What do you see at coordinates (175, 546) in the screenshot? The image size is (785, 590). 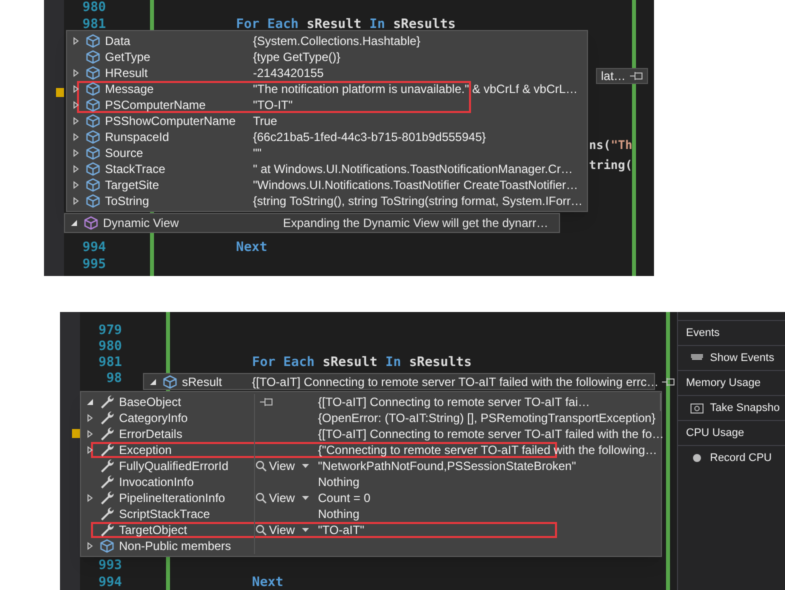 I see `property-name: Non-Public members` at bounding box center [175, 546].